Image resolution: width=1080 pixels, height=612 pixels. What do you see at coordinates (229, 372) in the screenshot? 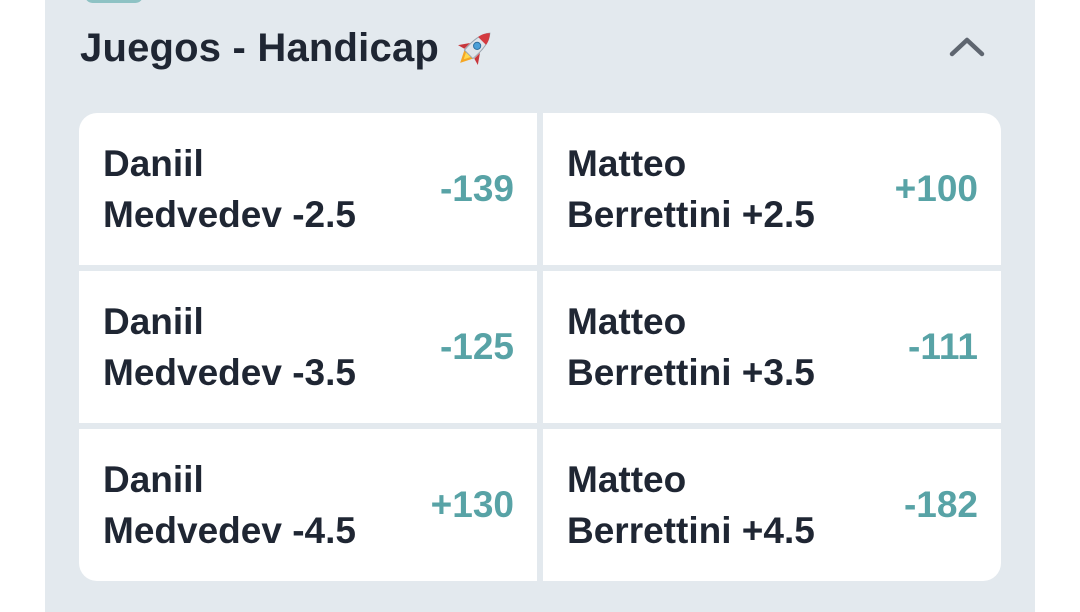
I see `selection-line: Medvedev -3.5` at bounding box center [229, 372].